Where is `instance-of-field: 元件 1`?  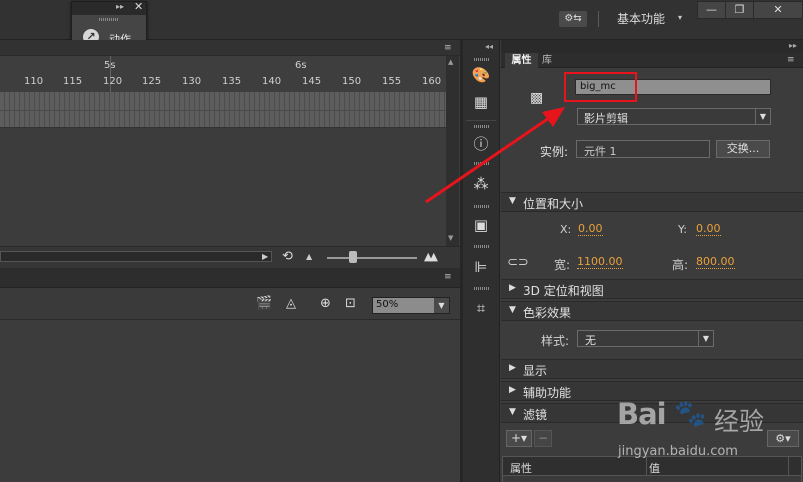
instance-of-field: 元件 1 is located at coordinates (643, 149).